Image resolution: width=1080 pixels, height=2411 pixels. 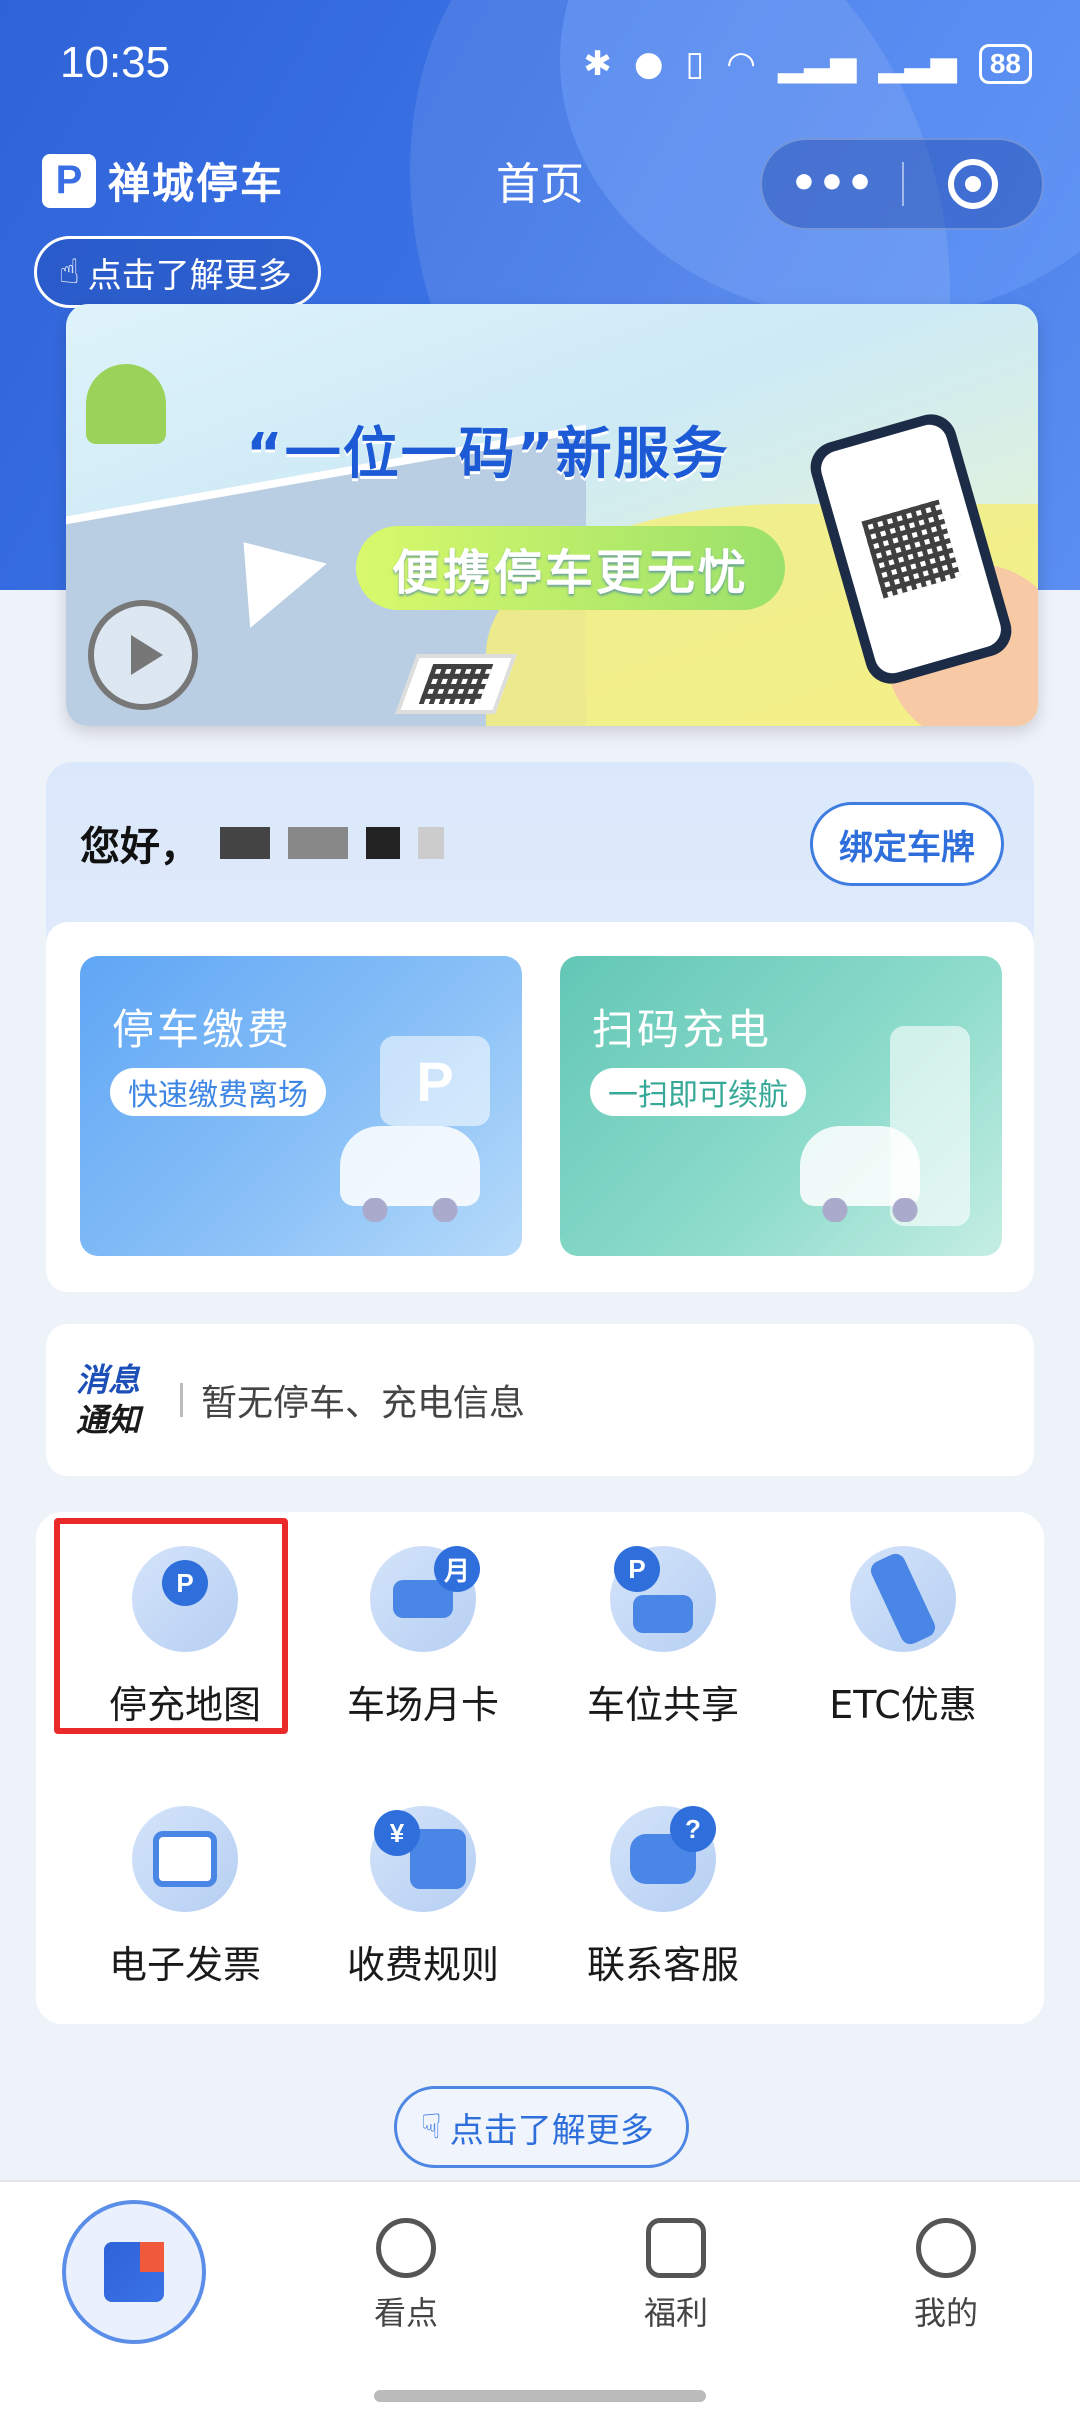 I want to click on tool-parking-map: P 停充地图, so click(x=172, y=1626).